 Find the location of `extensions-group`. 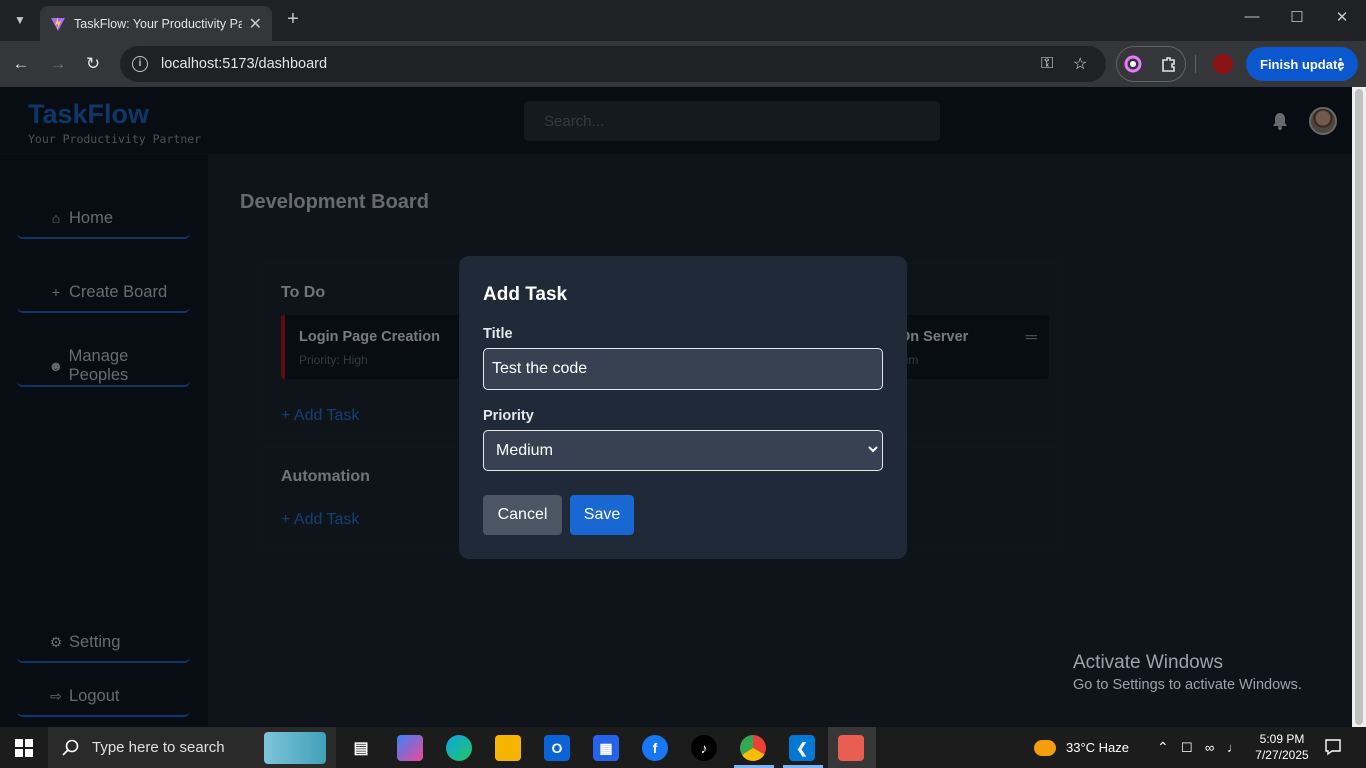

extensions-group is located at coordinates (1151, 64).